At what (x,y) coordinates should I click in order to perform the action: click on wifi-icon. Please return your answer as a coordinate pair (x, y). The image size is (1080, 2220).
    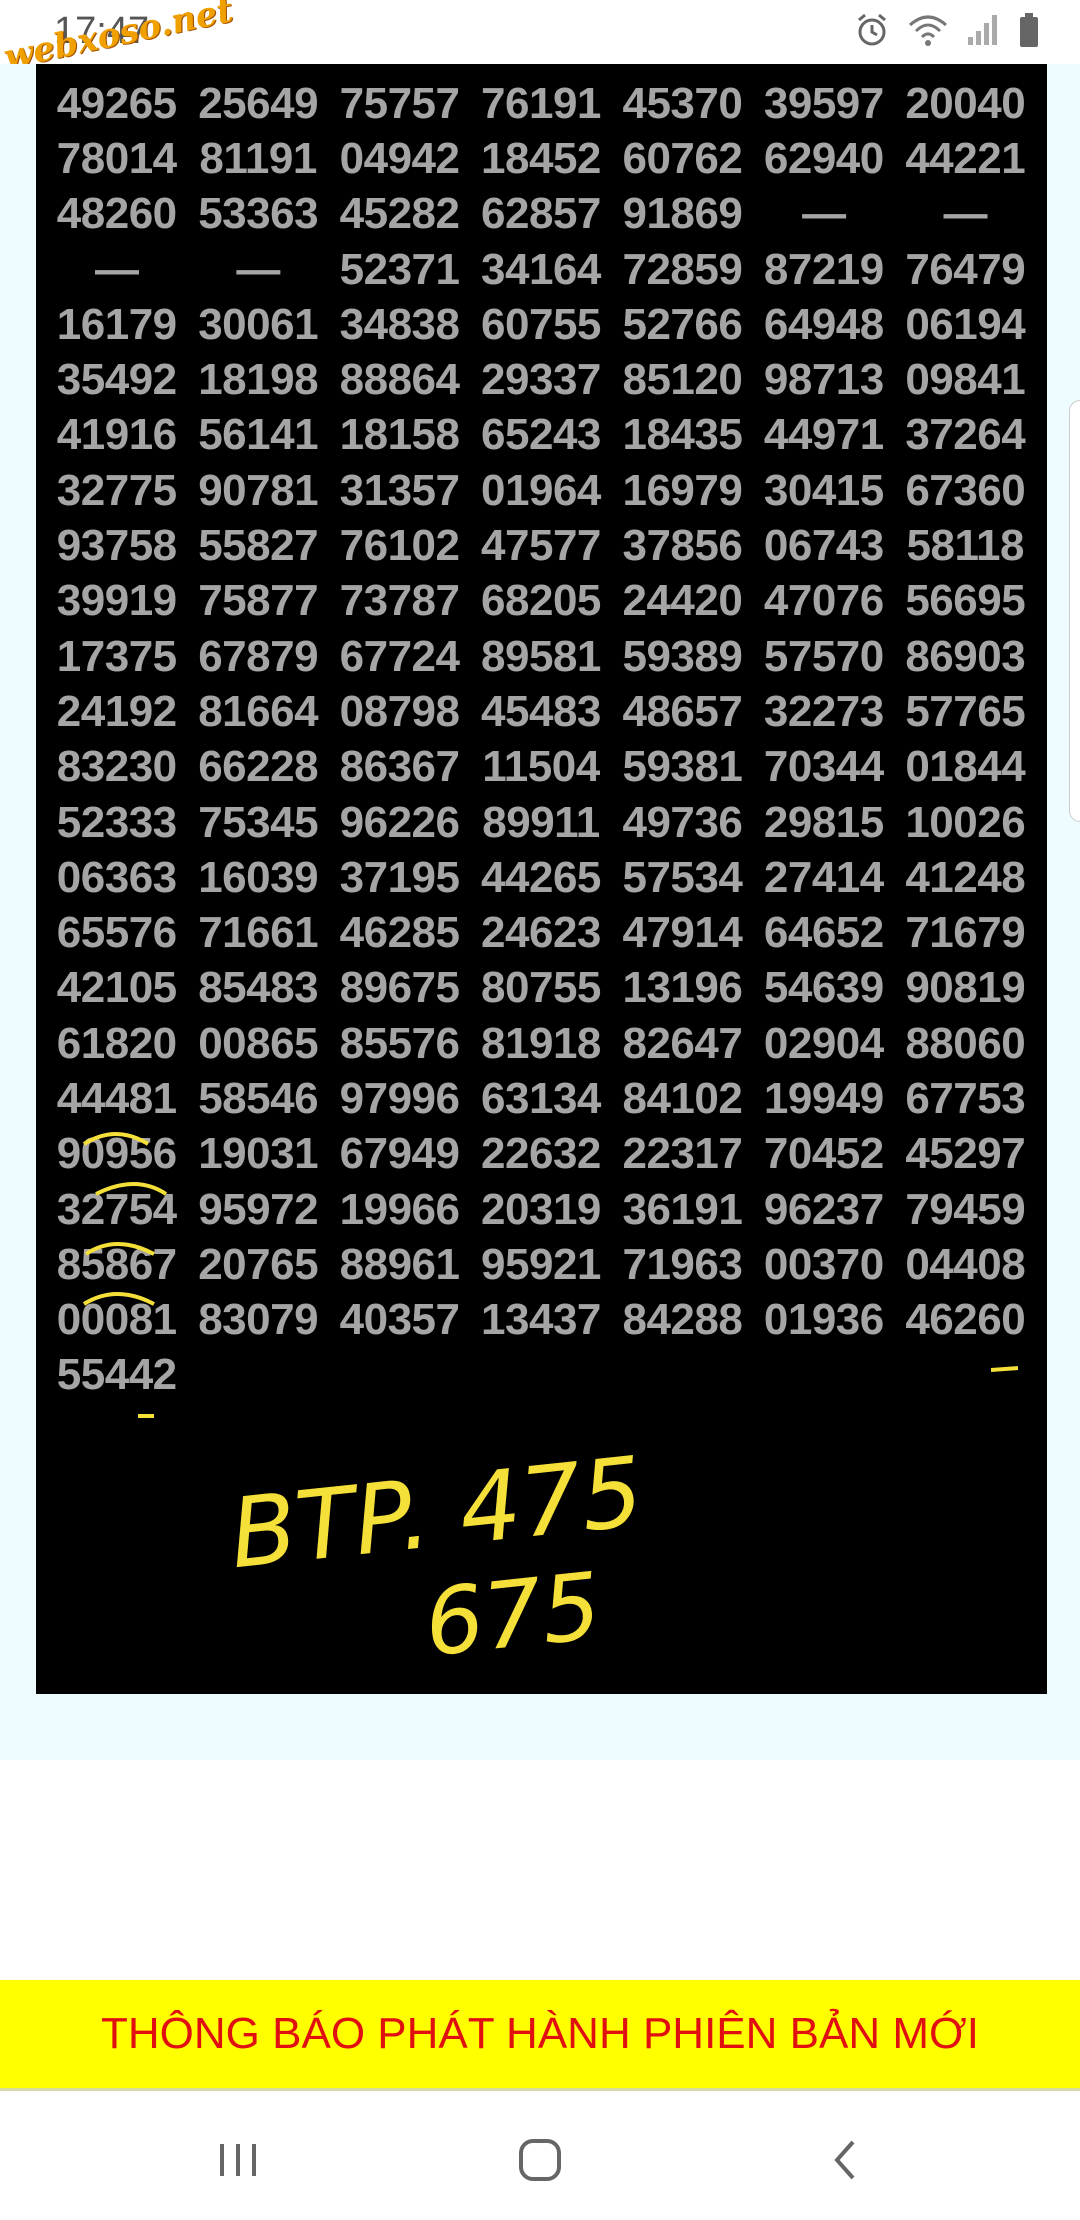
    Looking at the image, I should click on (928, 30).